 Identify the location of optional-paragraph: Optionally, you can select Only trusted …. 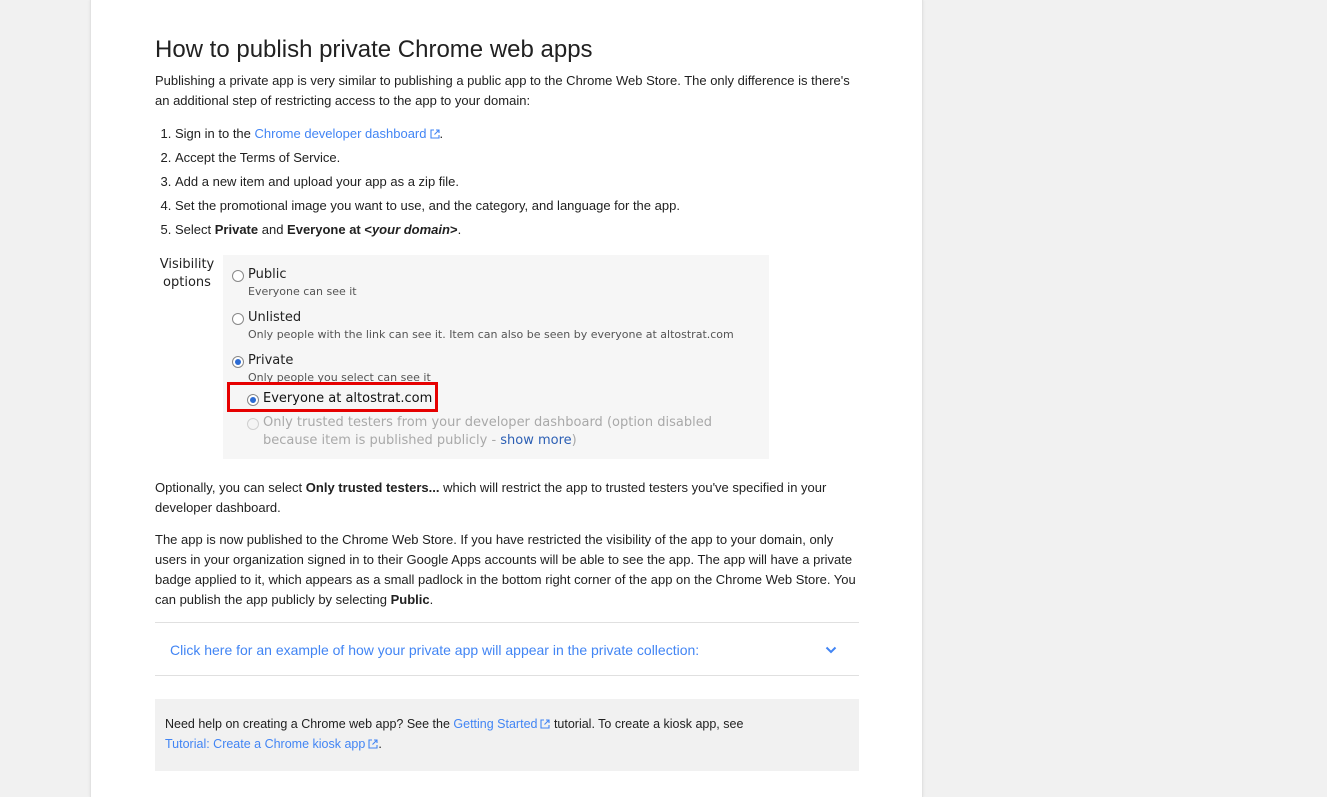
(491, 497).